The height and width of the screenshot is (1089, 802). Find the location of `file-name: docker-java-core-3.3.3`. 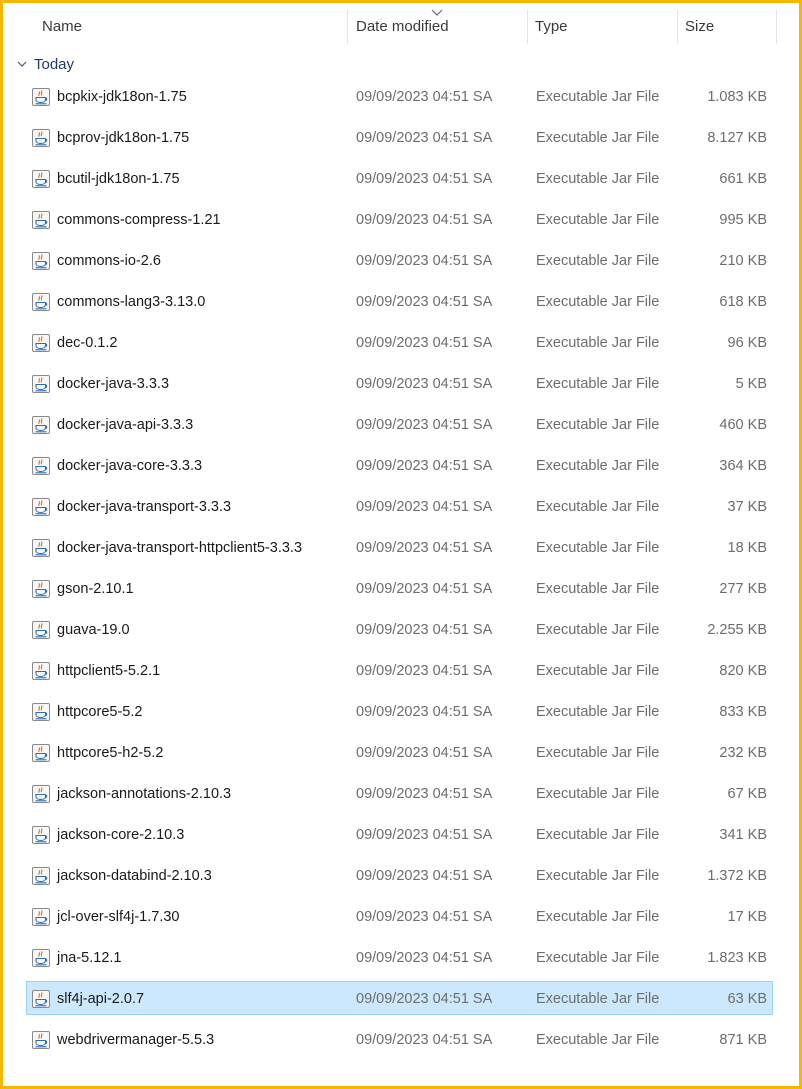

file-name: docker-java-core-3.3.3 is located at coordinates (130, 466).